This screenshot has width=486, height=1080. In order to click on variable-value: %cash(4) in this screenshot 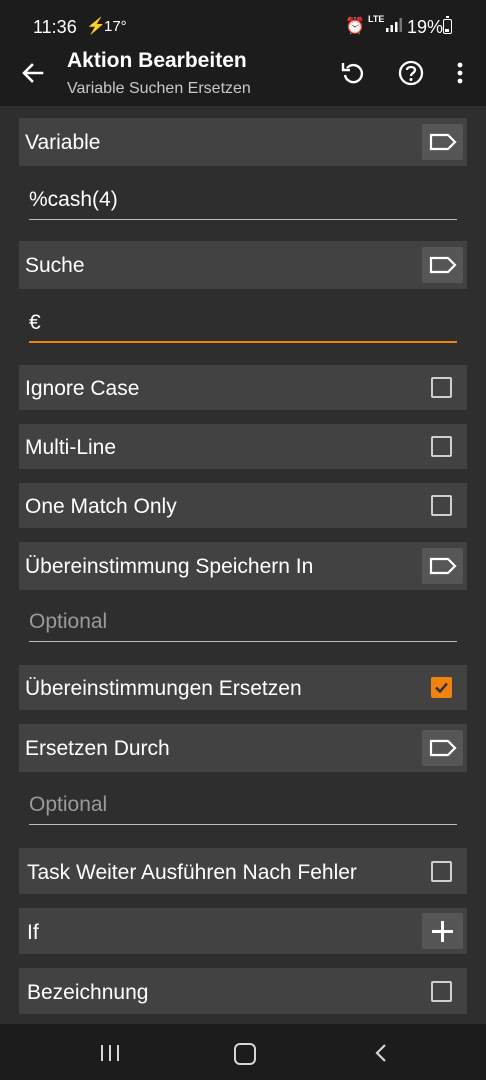, I will do `click(73, 199)`.